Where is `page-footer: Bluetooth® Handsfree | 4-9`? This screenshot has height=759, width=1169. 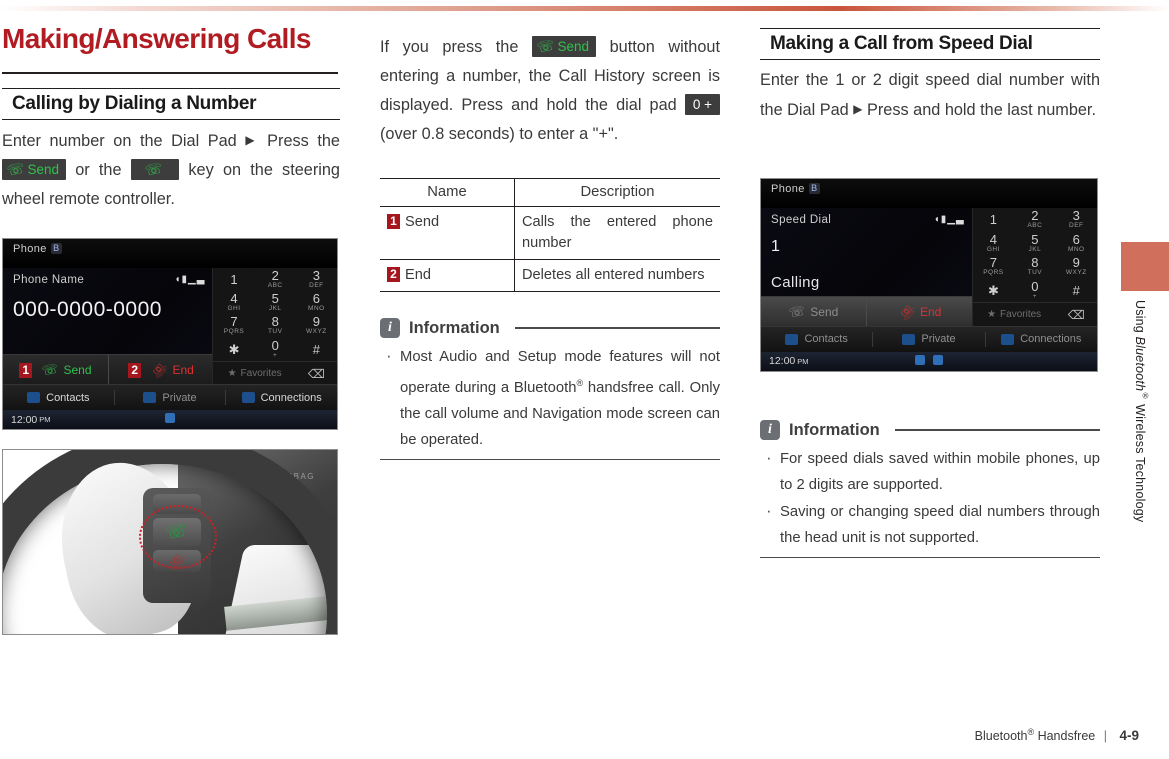 page-footer: Bluetooth® Handsfree | 4-9 is located at coordinates (584, 735).